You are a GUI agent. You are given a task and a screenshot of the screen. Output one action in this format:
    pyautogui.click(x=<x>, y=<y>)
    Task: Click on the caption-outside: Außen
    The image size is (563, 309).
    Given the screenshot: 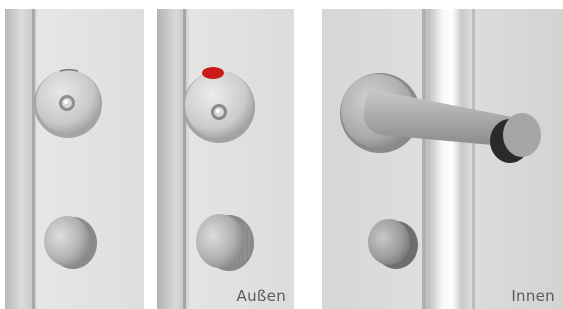 What is the action you would take?
    pyautogui.click(x=261, y=296)
    